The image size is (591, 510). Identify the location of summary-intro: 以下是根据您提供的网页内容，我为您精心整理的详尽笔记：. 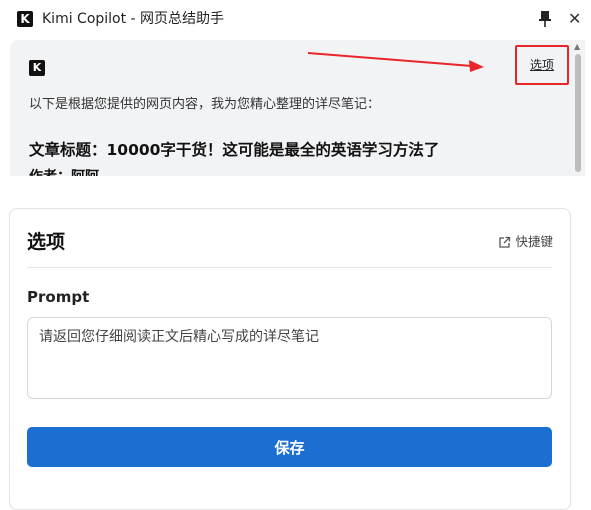
(205, 104).